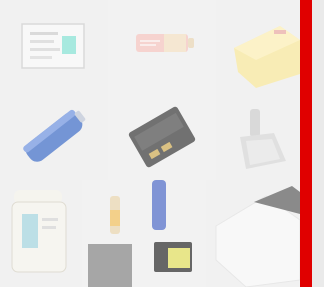 The height and width of the screenshot is (287, 324). I want to click on tile-rectangular-battery-pack, so click(54, 47).